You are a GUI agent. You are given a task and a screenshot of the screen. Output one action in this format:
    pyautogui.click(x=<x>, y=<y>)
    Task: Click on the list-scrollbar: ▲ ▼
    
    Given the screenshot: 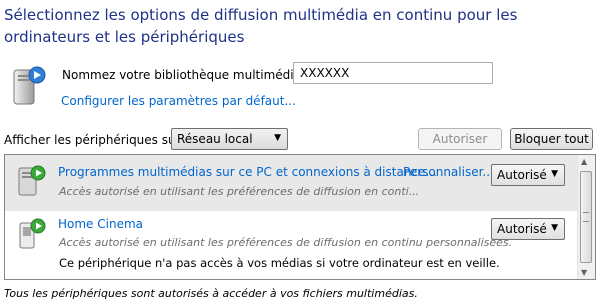 What is the action you would take?
    pyautogui.click(x=586, y=217)
    